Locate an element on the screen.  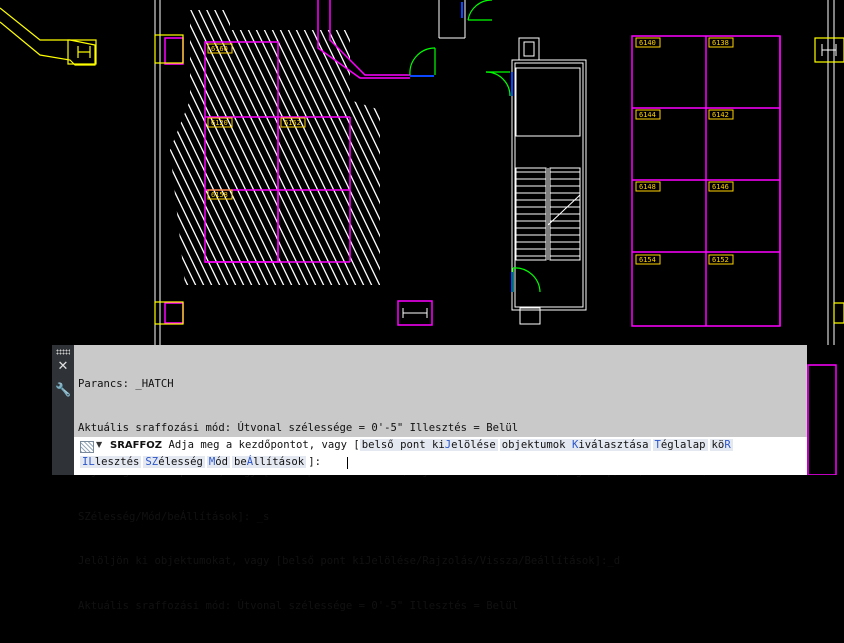
room-label: 6158 is located at coordinates (220, 194).